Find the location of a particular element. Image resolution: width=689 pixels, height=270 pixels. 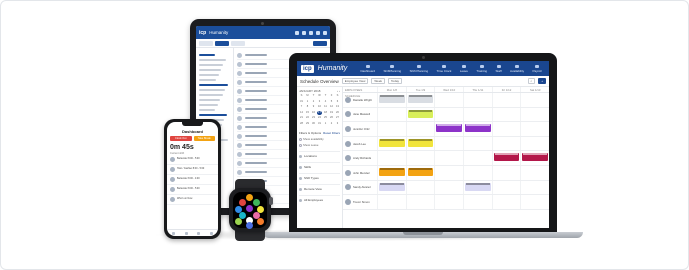

employee-cell: Sandy Alvarez is located at coordinates (360, 188).